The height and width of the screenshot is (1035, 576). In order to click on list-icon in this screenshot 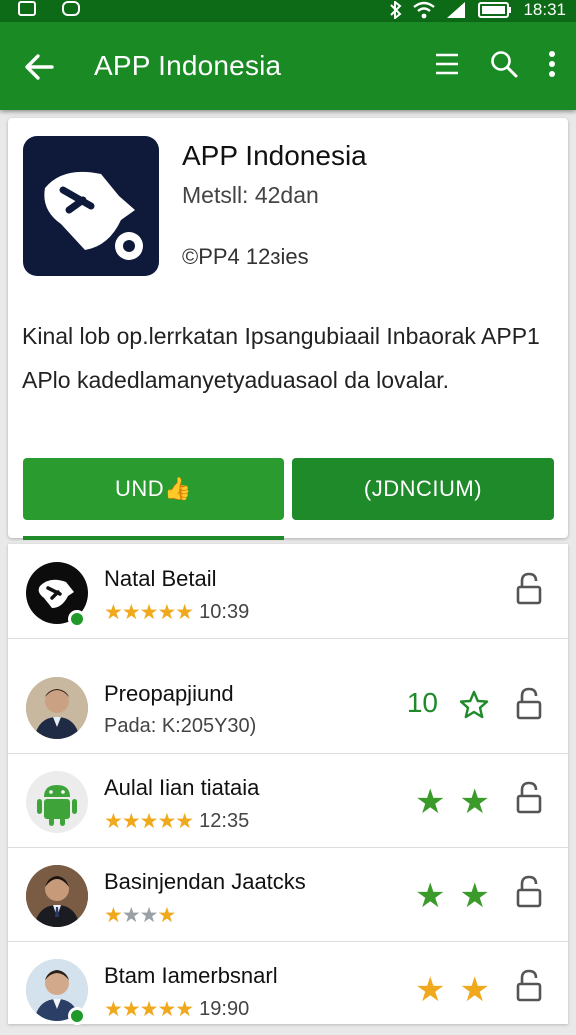, I will do `click(447, 64)`.